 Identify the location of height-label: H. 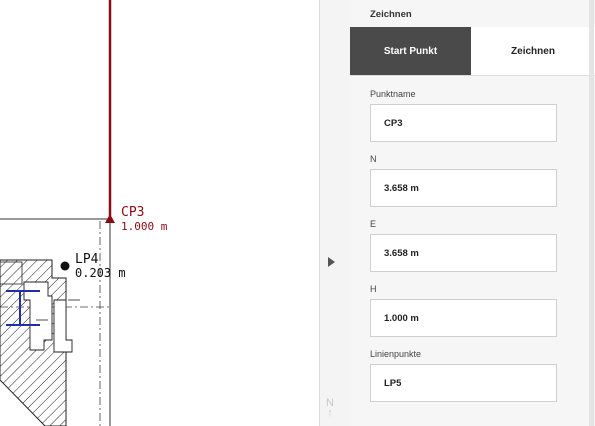
(373, 289).